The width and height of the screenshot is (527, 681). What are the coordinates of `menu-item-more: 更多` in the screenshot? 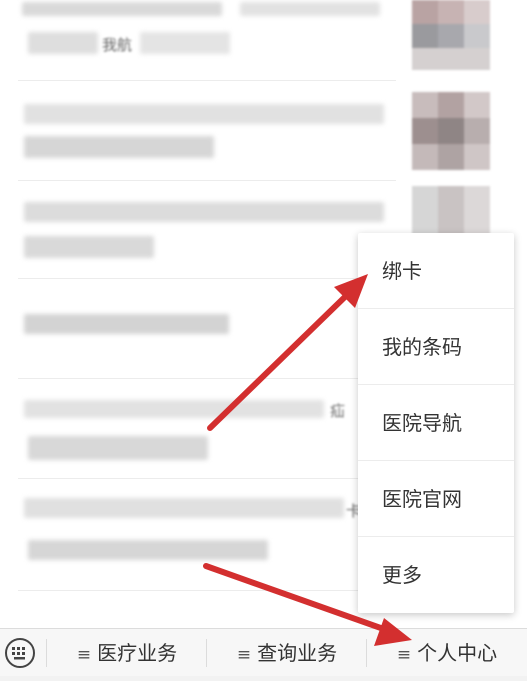 It's located at (436, 575).